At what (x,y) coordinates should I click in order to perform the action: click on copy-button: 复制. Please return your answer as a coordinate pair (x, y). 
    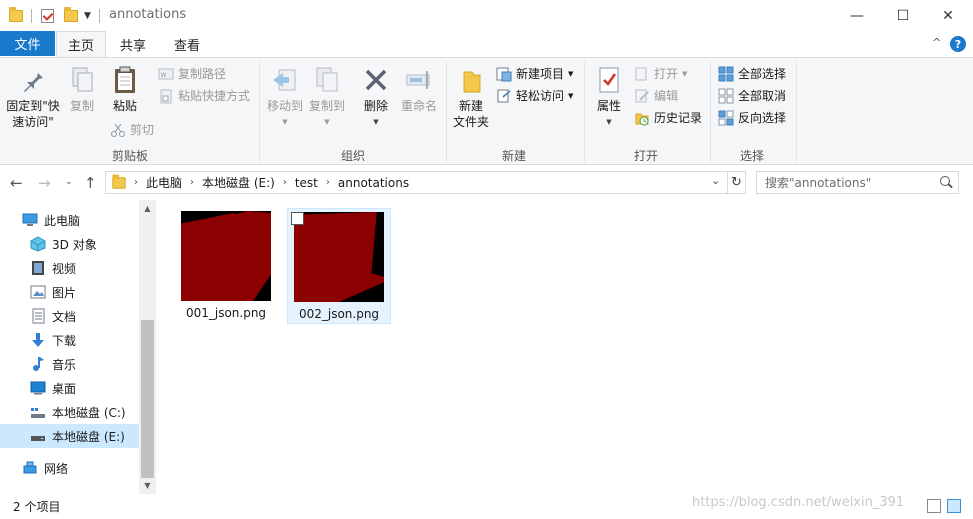
    Looking at the image, I should click on (82, 89).